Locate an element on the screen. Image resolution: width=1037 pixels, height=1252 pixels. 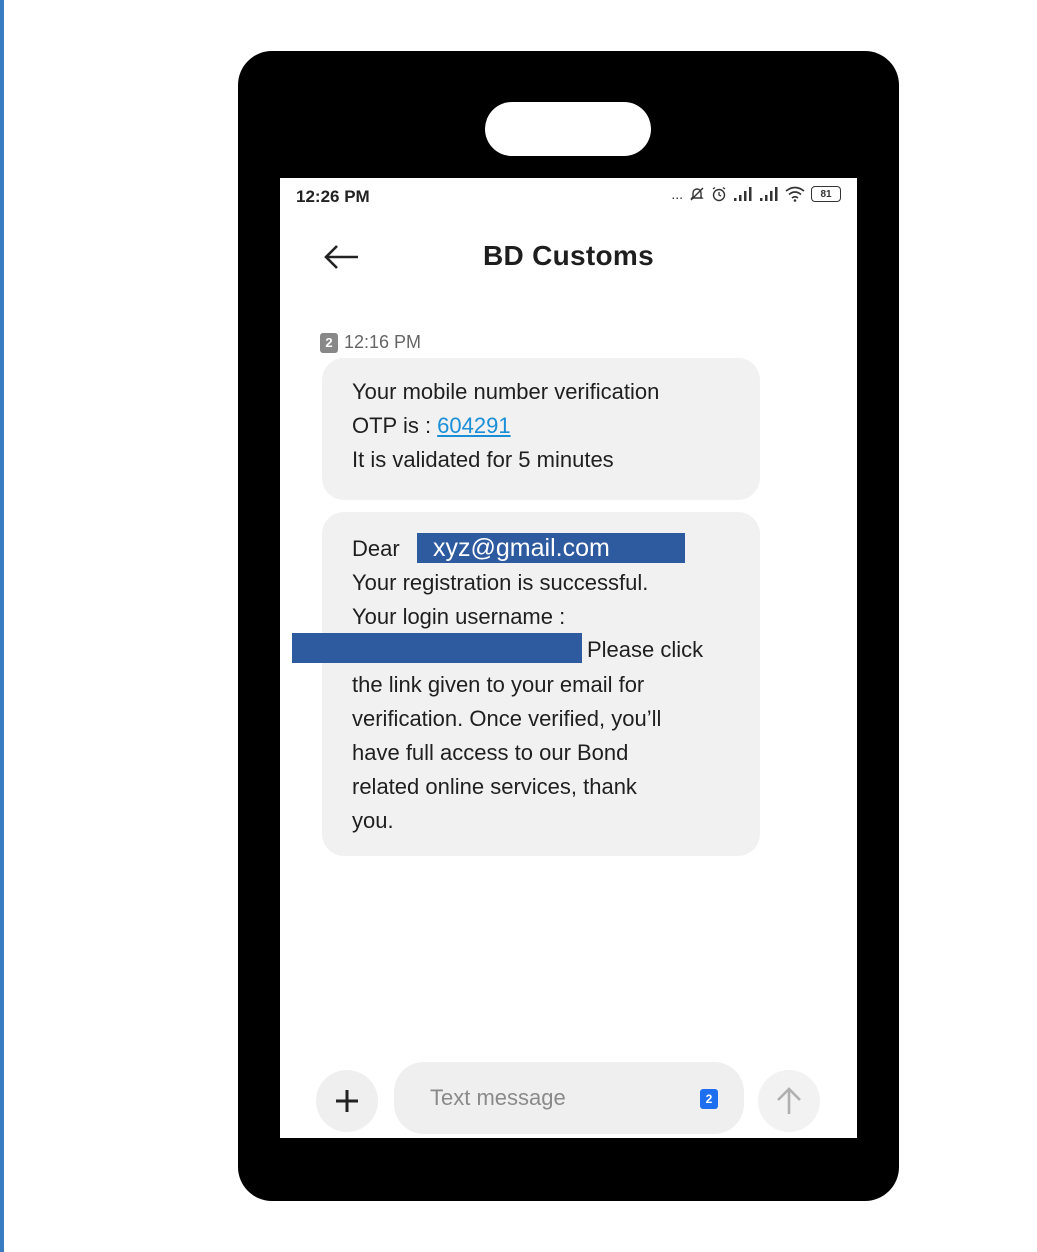
send-arrow-icon is located at coordinates (789, 1100).